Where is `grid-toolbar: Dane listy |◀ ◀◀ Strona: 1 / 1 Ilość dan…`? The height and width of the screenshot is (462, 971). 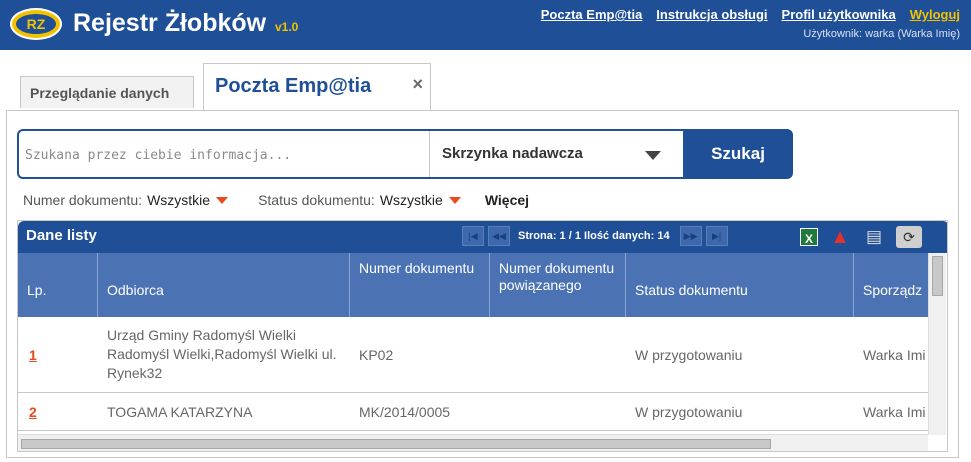 grid-toolbar: Dane listy |◀ ◀◀ Strona: 1 / 1 Ilość dan… is located at coordinates (482, 237).